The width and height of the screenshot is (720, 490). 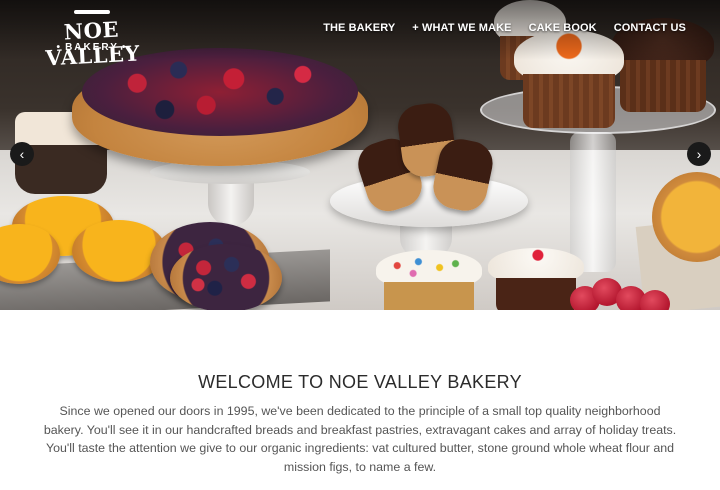 I want to click on eclair-stand-plate, so click(x=429, y=201).